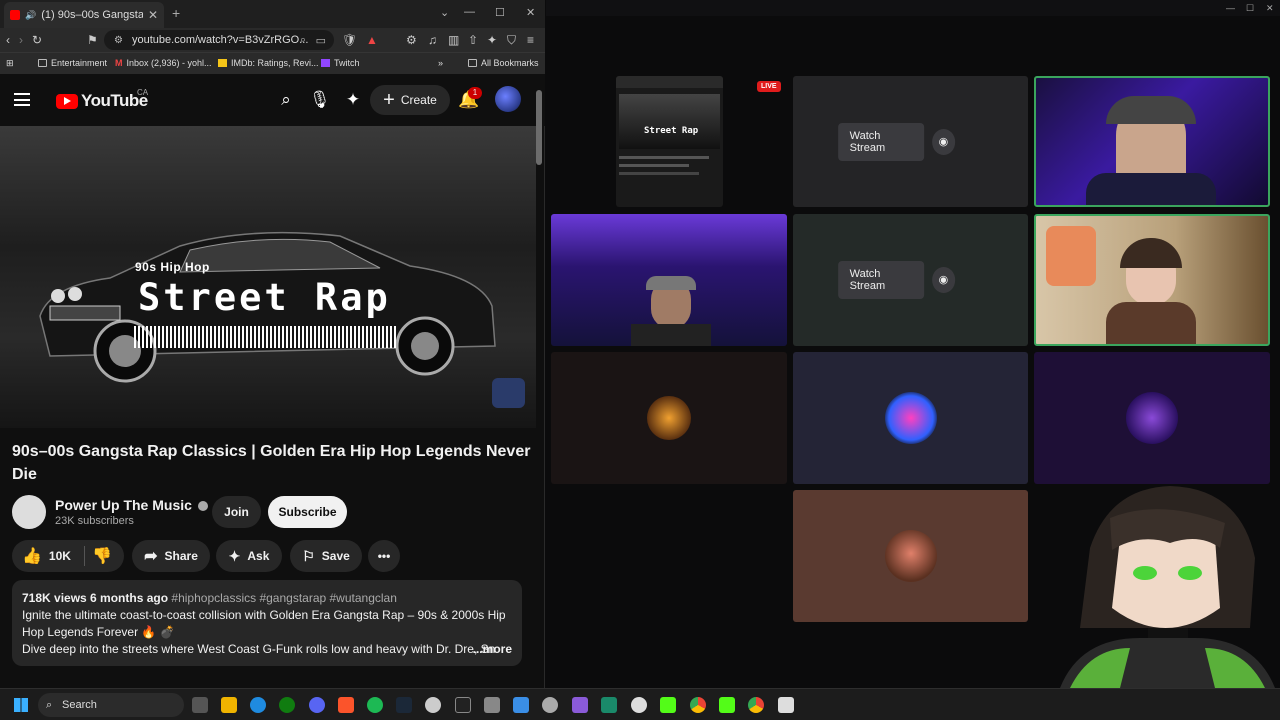 The height and width of the screenshot is (720, 1280). Describe the element at coordinates (307, 512) in the screenshot. I see `subscribe-button: Subscribe` at that location.